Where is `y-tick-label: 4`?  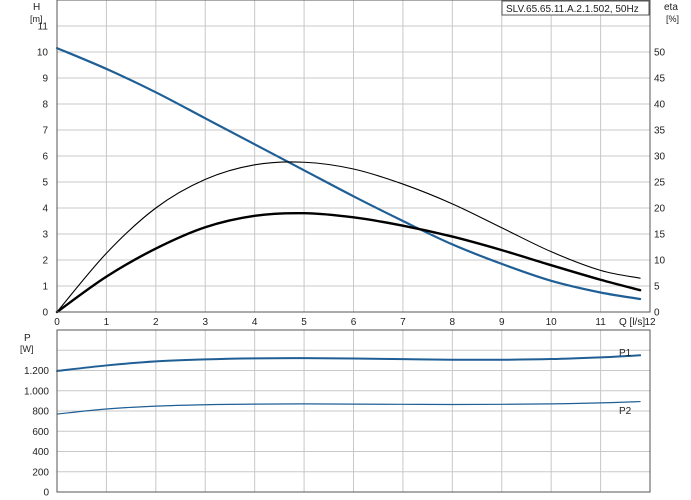 y-tick-label: 4 is located at coordinates (45, 209).